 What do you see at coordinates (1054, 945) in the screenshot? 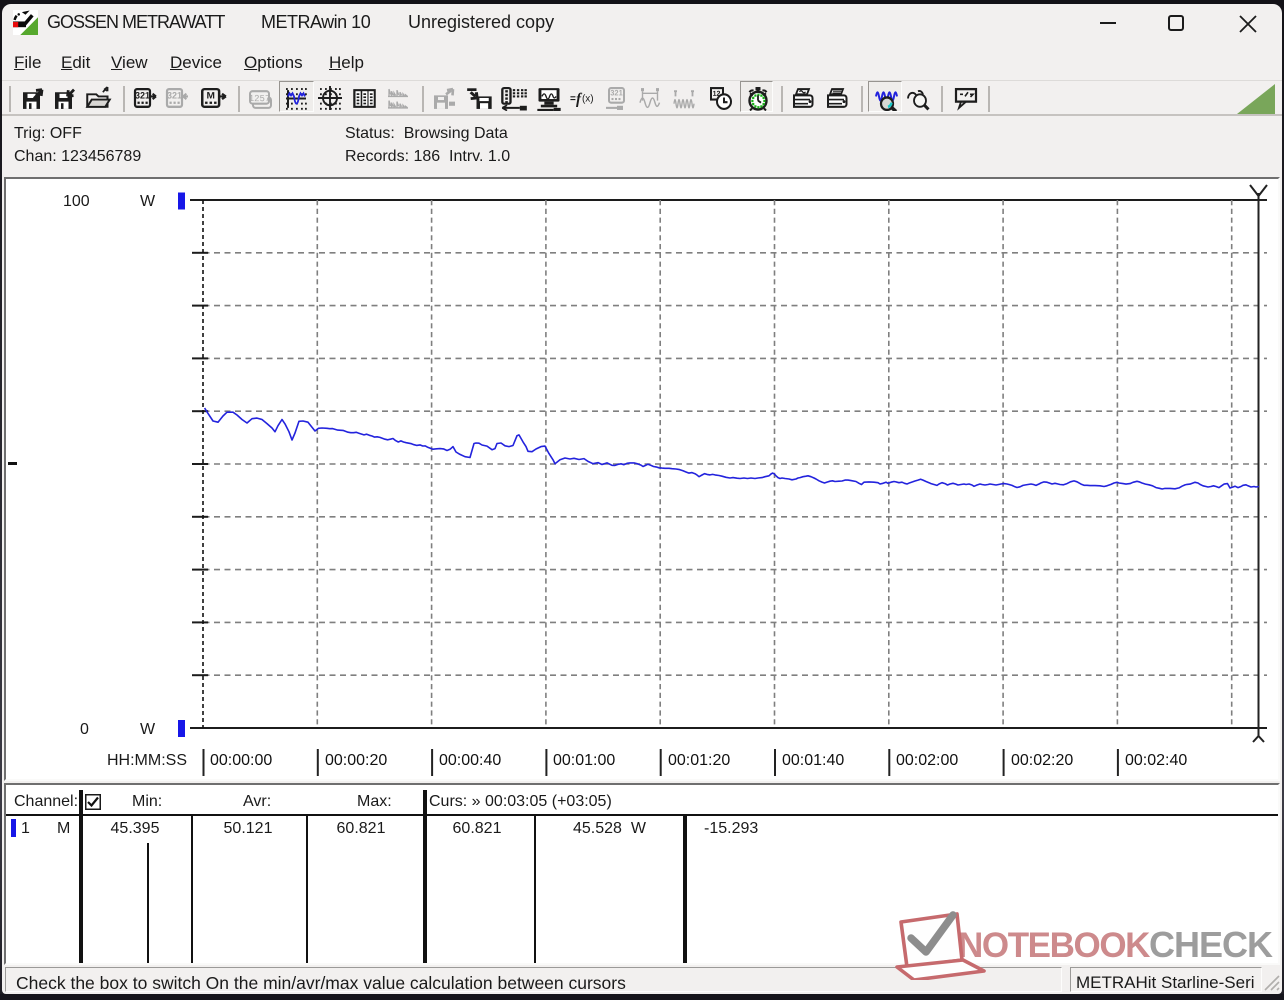
I see `svg-text: NOTEBOOK` at bounding box center [1054, 945].